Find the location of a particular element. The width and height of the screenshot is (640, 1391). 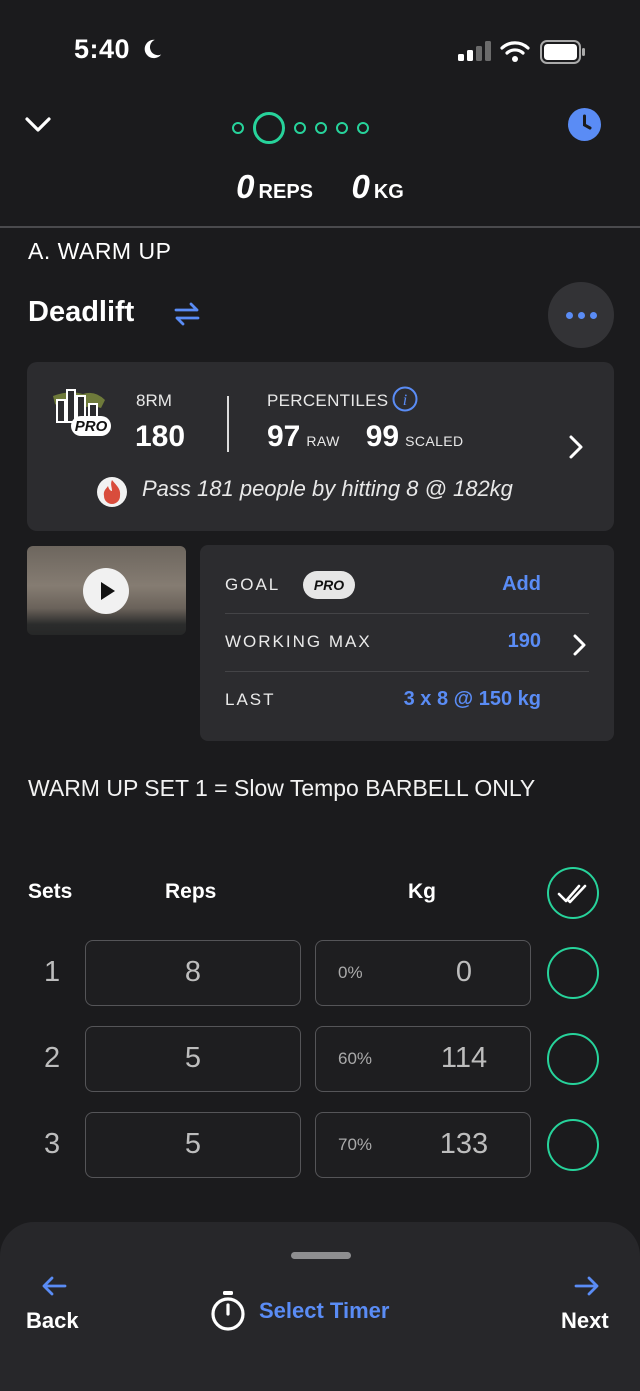

weight-percent: 0% is located at coordinates (350, 972).